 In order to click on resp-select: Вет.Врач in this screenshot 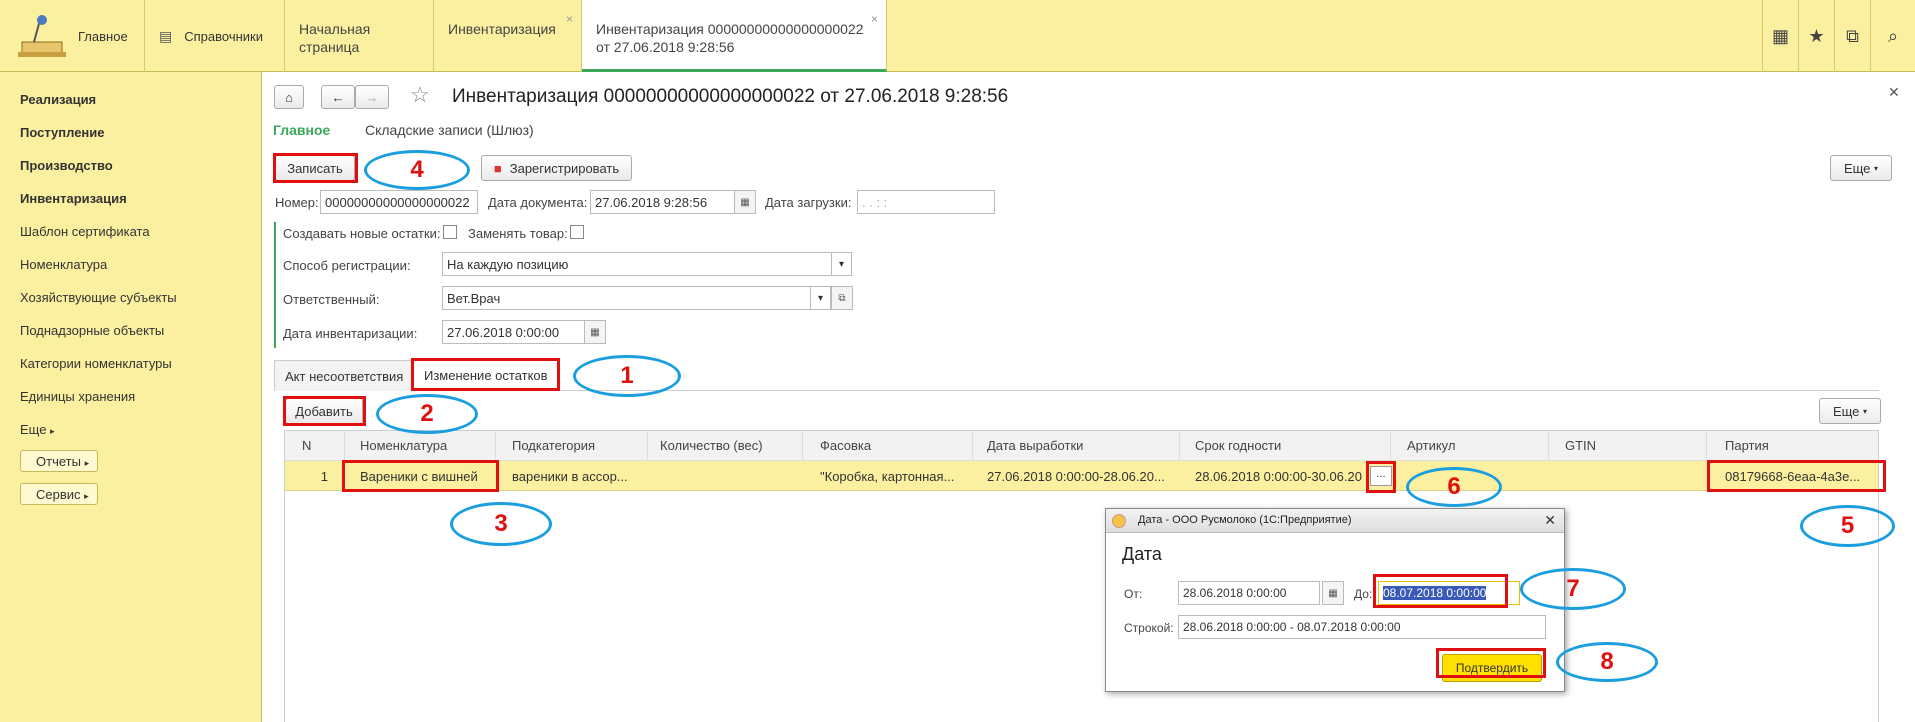, I will do `click(636, 298)`.